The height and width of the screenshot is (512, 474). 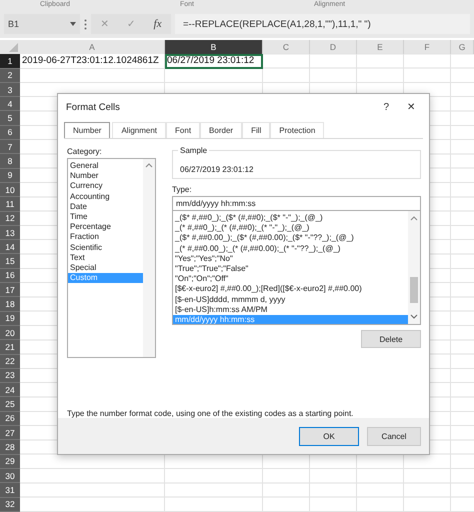 What do you see at coordinates (10, 90) in the screenshot?
I see `row-header: 3` at bounding box center [10, 90].